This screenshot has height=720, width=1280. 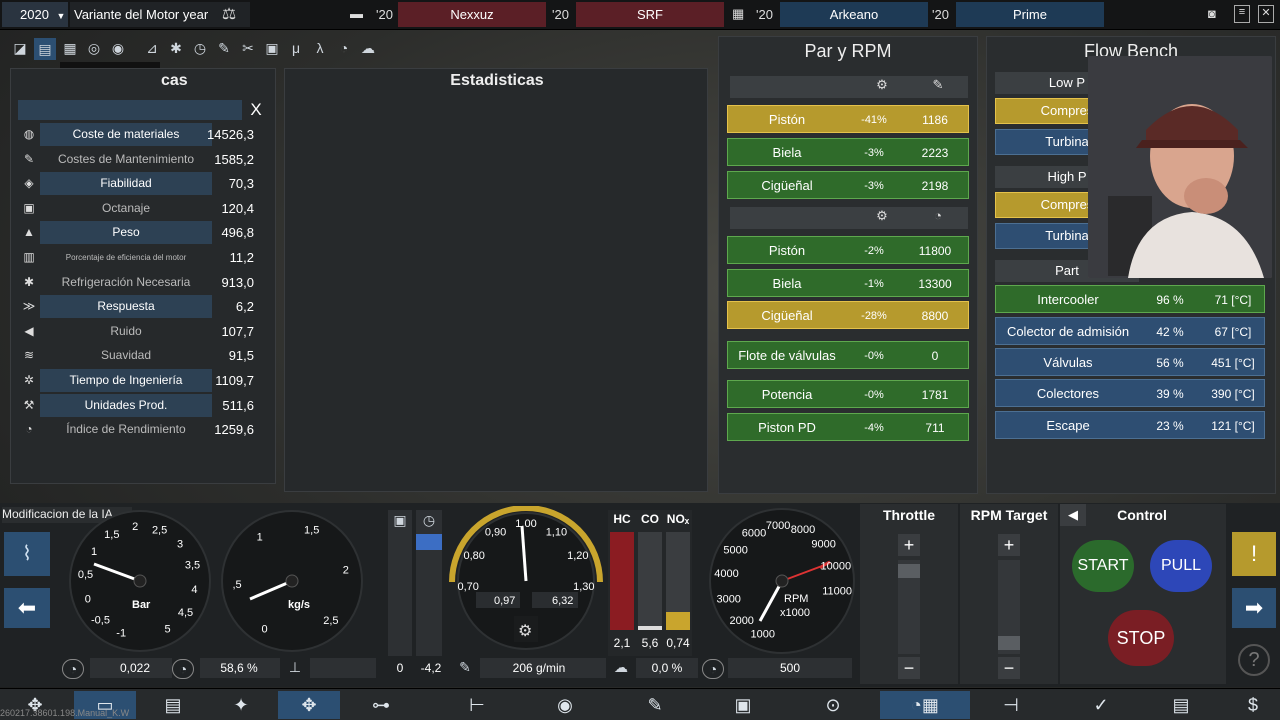 What do you see at coordinates (141, 605) in the screenshot?
I see `boost-unit: Bar` at bounding box center [141, 605].